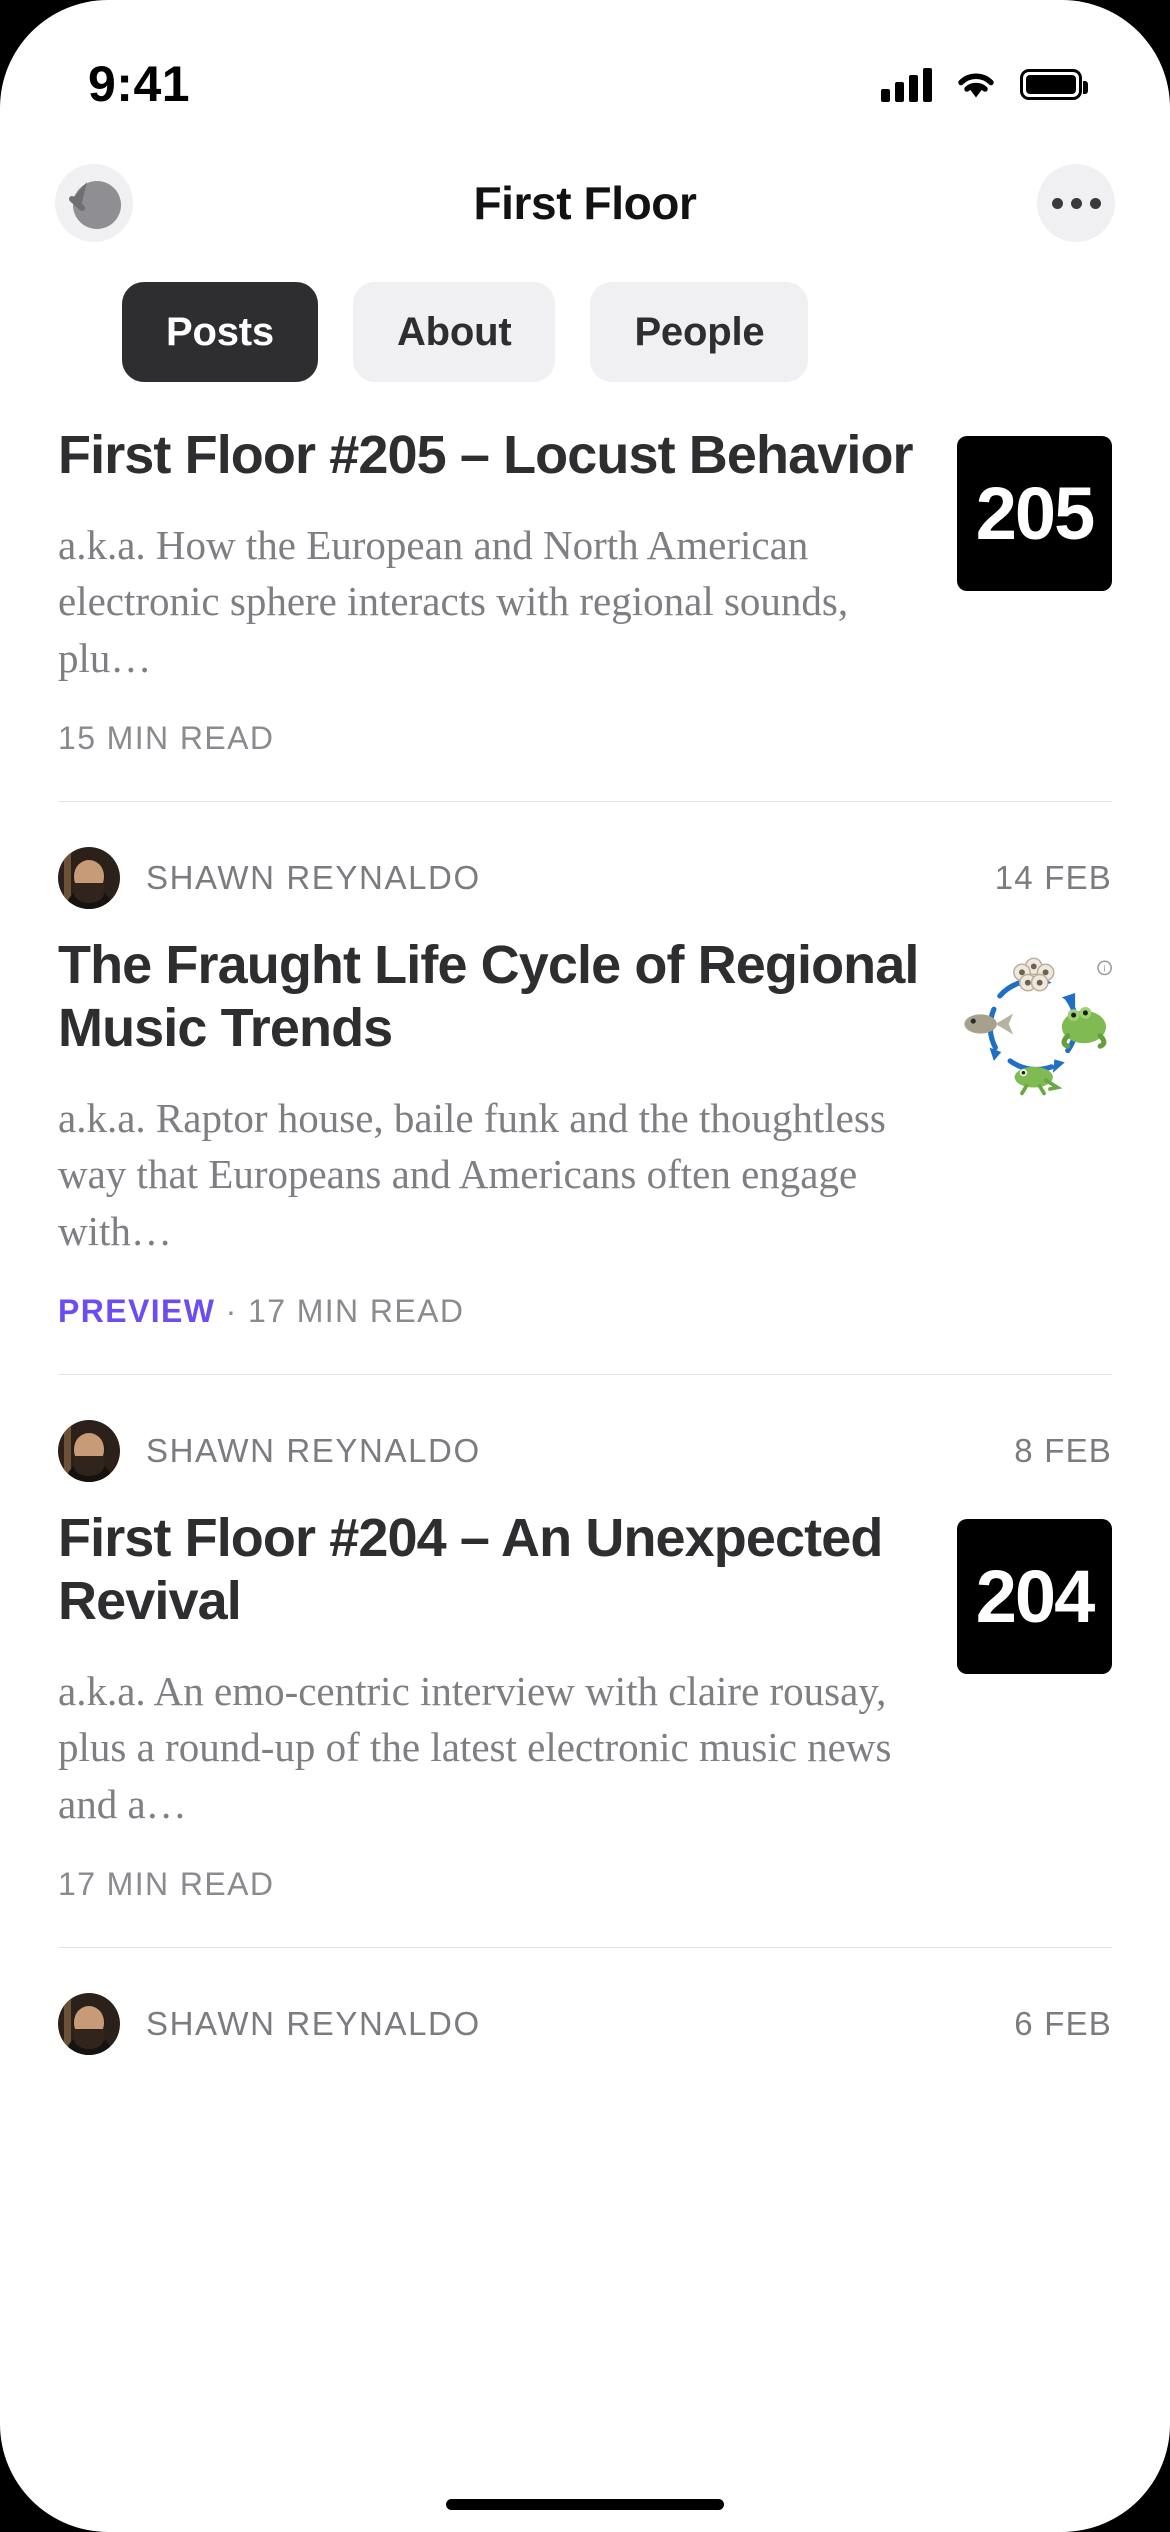 Image resolution: width=1170 pixels, height=2532 pixels. What do you see at coordinates (585, 1451) in the screenshot?
I see `post-header: SHAWN REYNALDO 8 FEB` at bounding box center [585, 1451].